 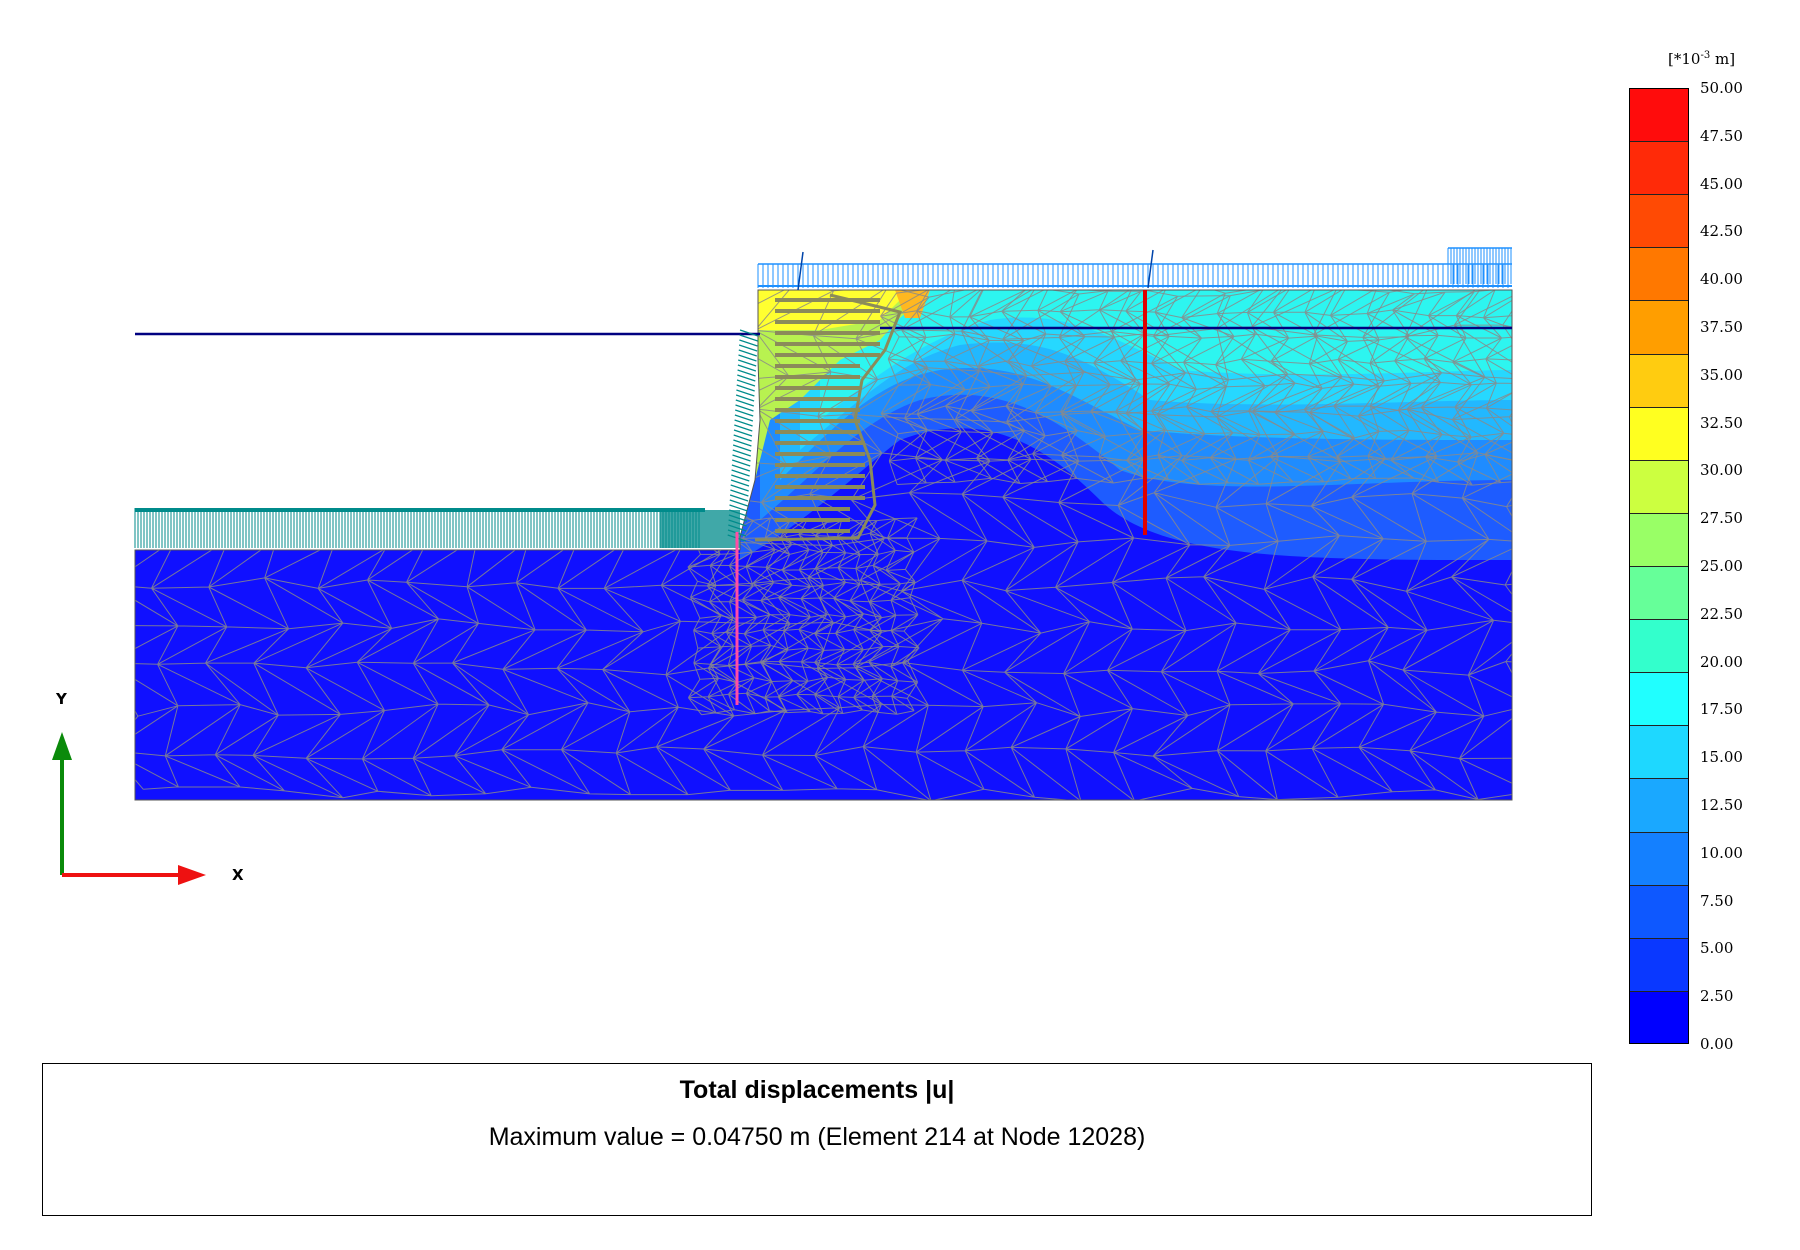 I want to click on legend-tick-label: 22.50, so click(x=1721, y=613).